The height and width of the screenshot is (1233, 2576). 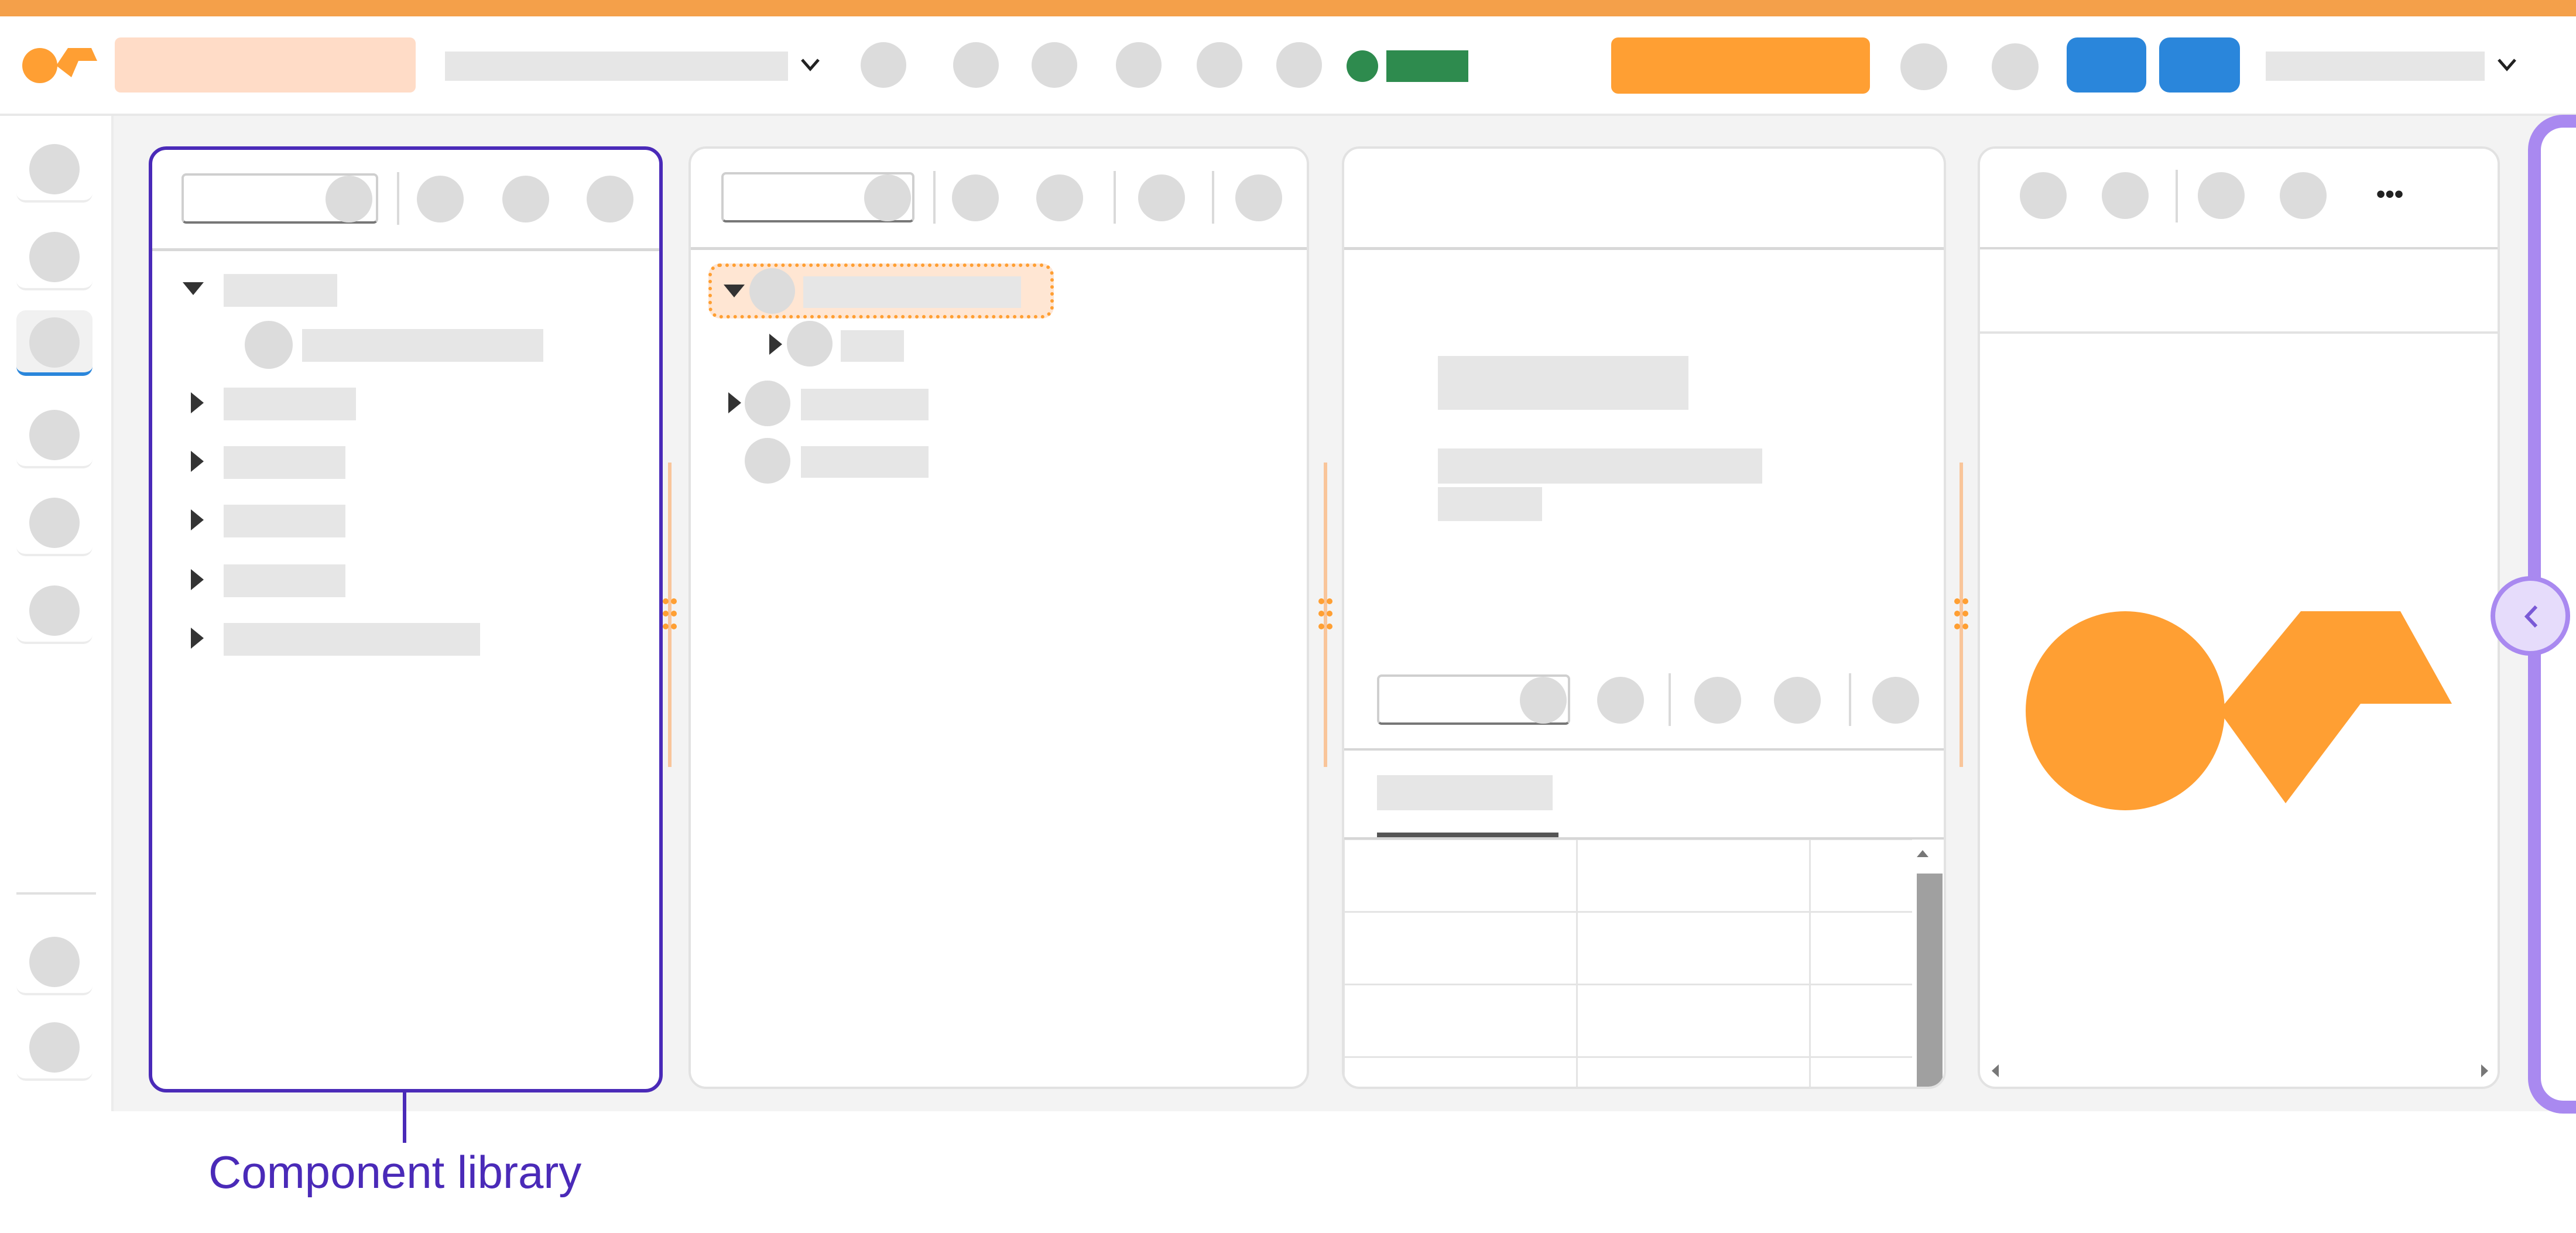 I want to click on left-rail, so click(x=57, y=614).